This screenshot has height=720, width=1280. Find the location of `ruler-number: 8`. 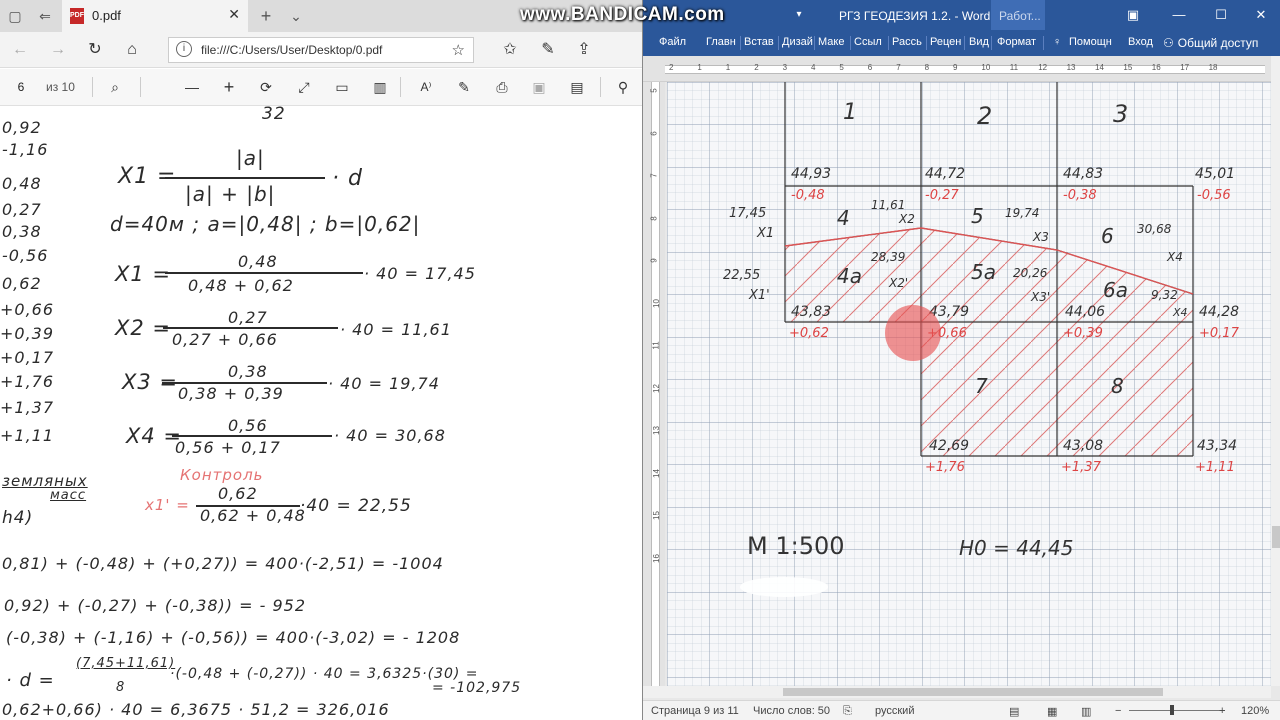

ruler-number: 8 is located at coordinates (654, 218).